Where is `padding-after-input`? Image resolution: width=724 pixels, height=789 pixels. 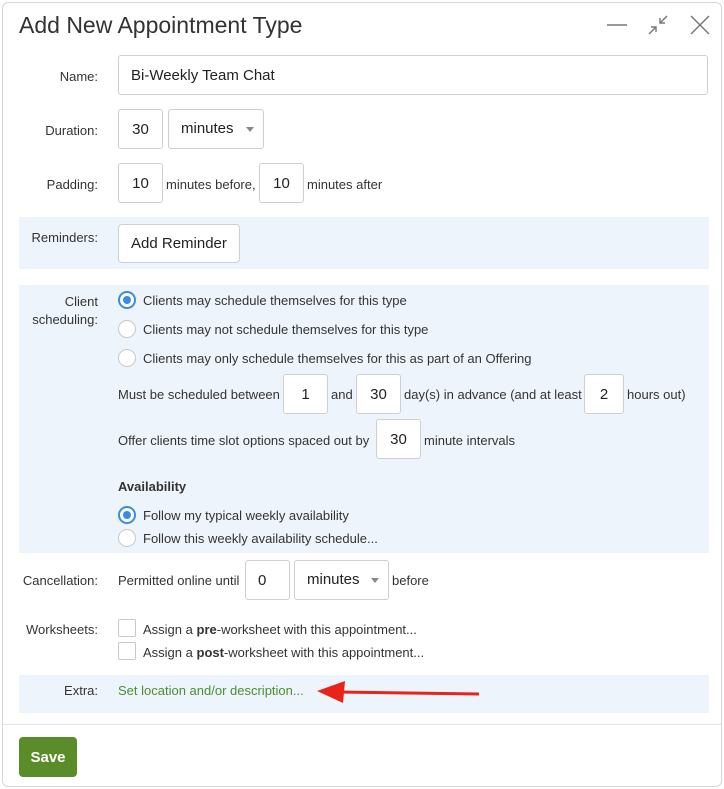 padding-after-input is located at coordinates (281, 183).